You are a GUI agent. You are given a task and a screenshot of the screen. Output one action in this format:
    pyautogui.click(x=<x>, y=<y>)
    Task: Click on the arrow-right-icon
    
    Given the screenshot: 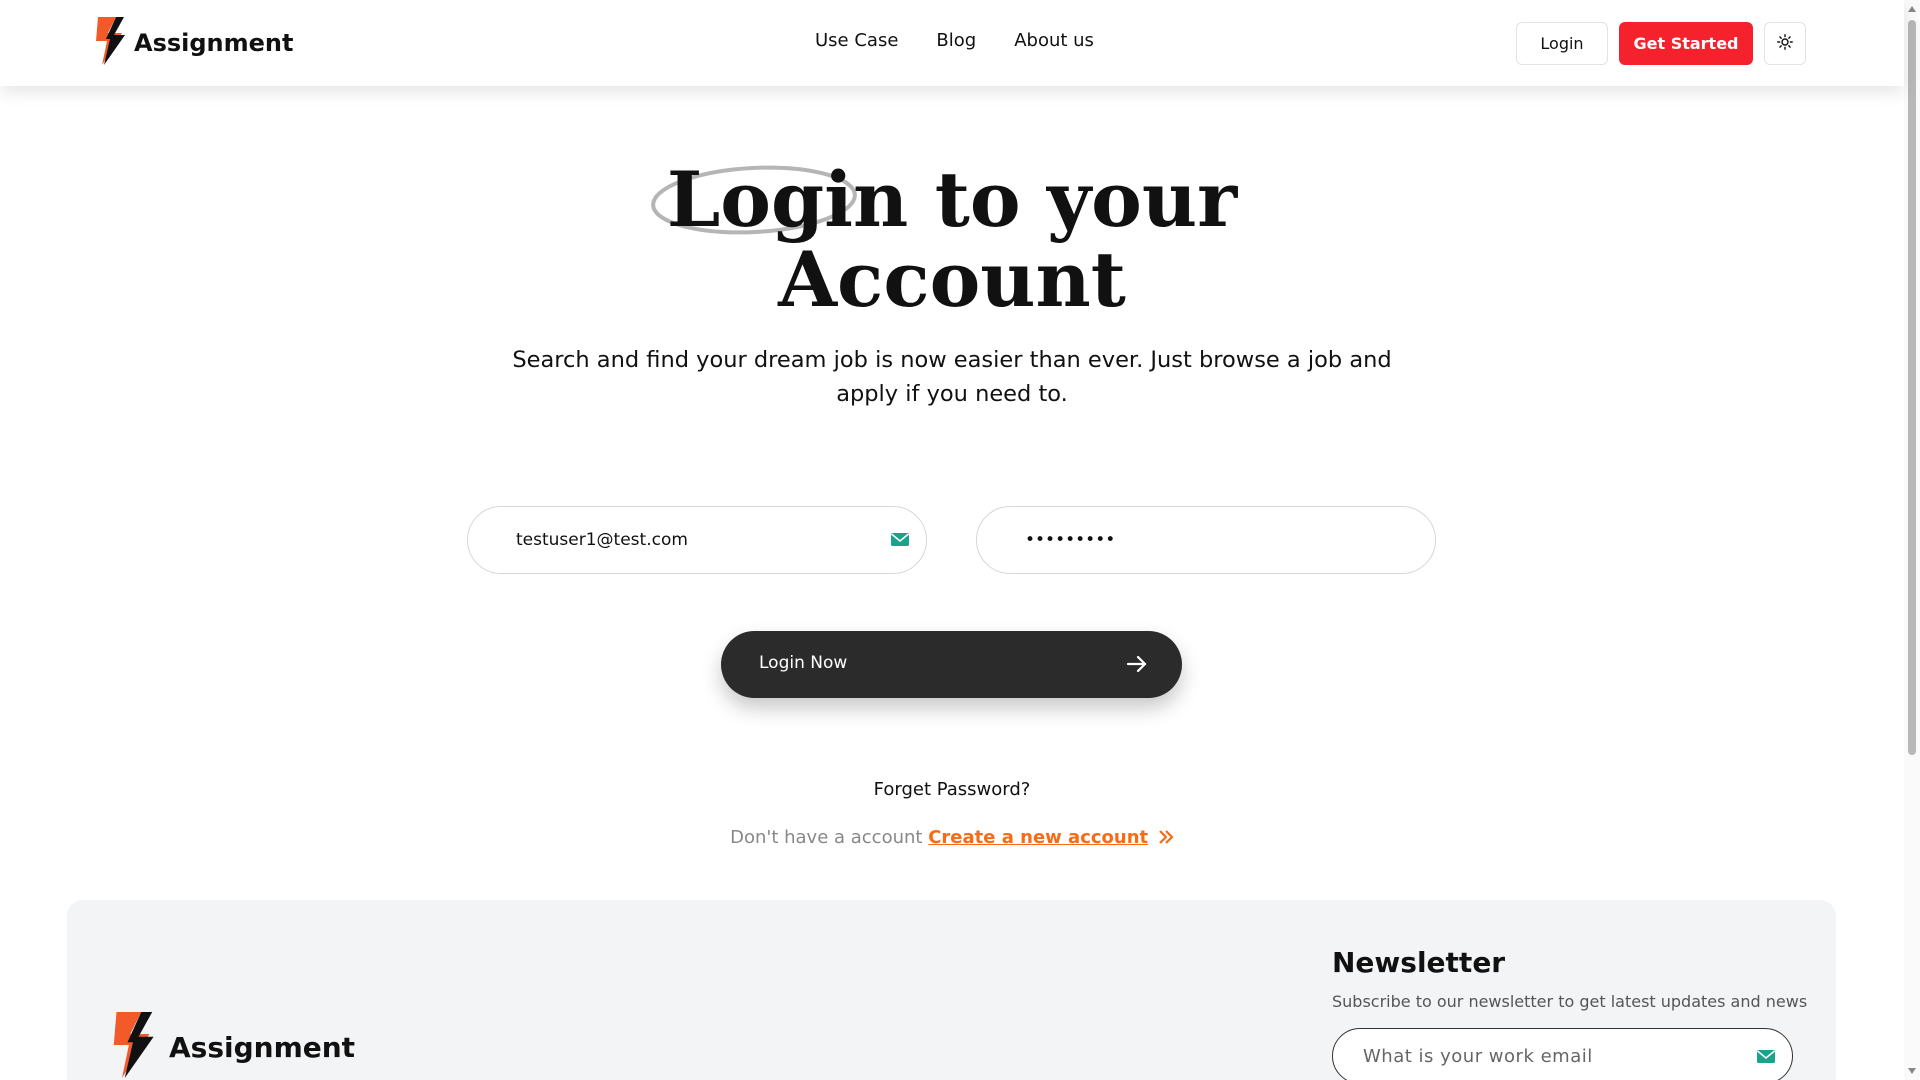 What is the action you would take?
    pyautogui.click(x=1137, y=665)
    